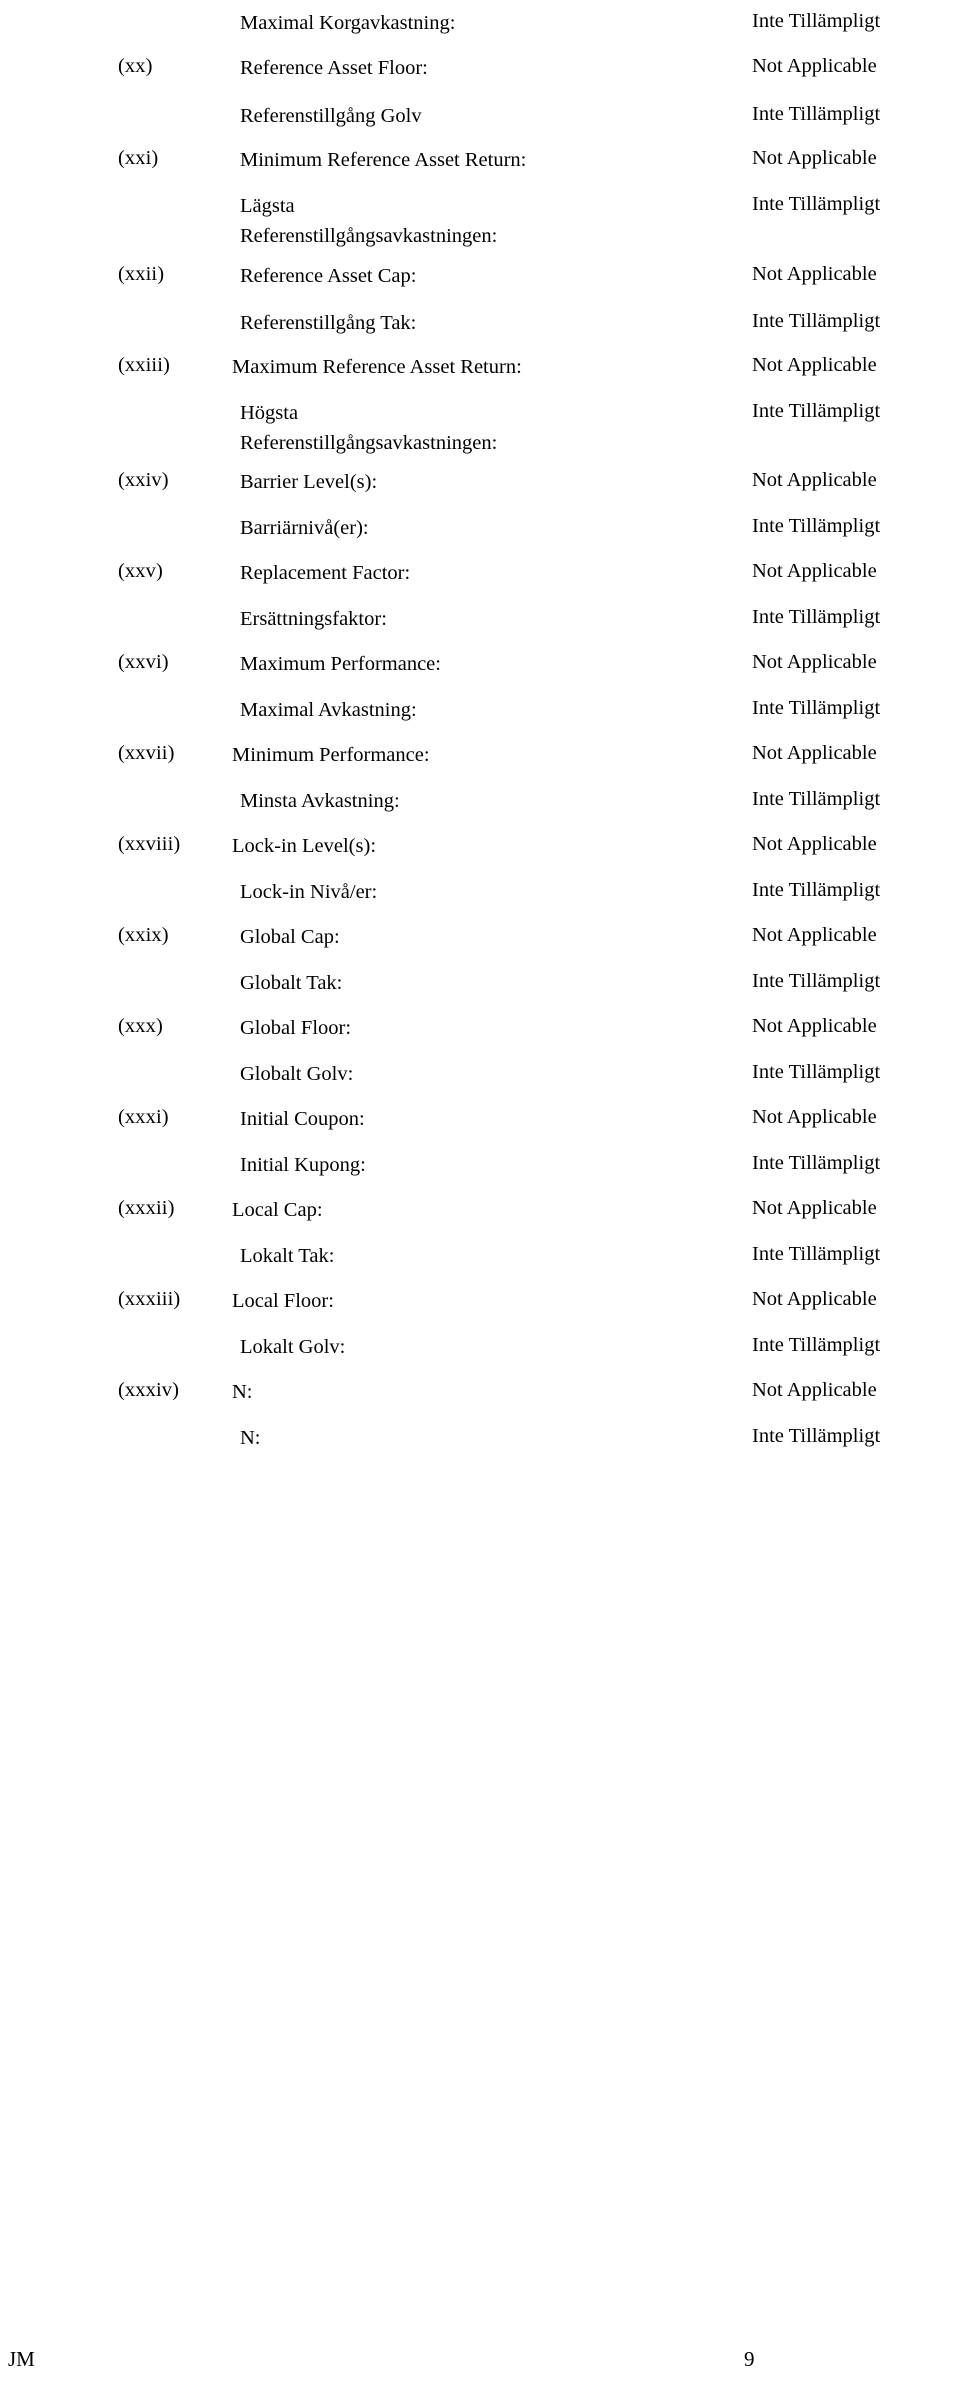 The width and height of the screenshot is (960, 2391). I want to click on term-label: Lägsta Referenstillgångsavkastningen:, so click(369, 221).